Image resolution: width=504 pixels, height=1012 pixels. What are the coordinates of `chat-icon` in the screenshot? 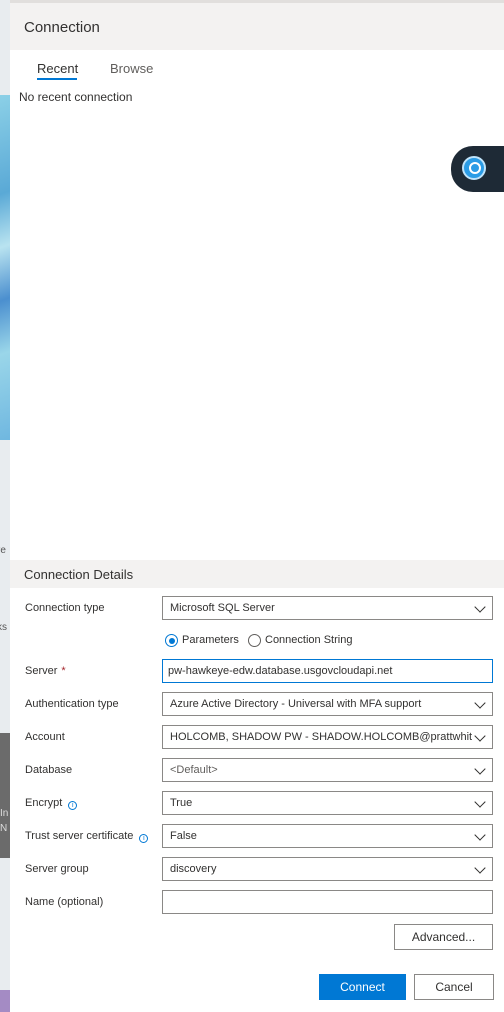 It's located at (474, 168).